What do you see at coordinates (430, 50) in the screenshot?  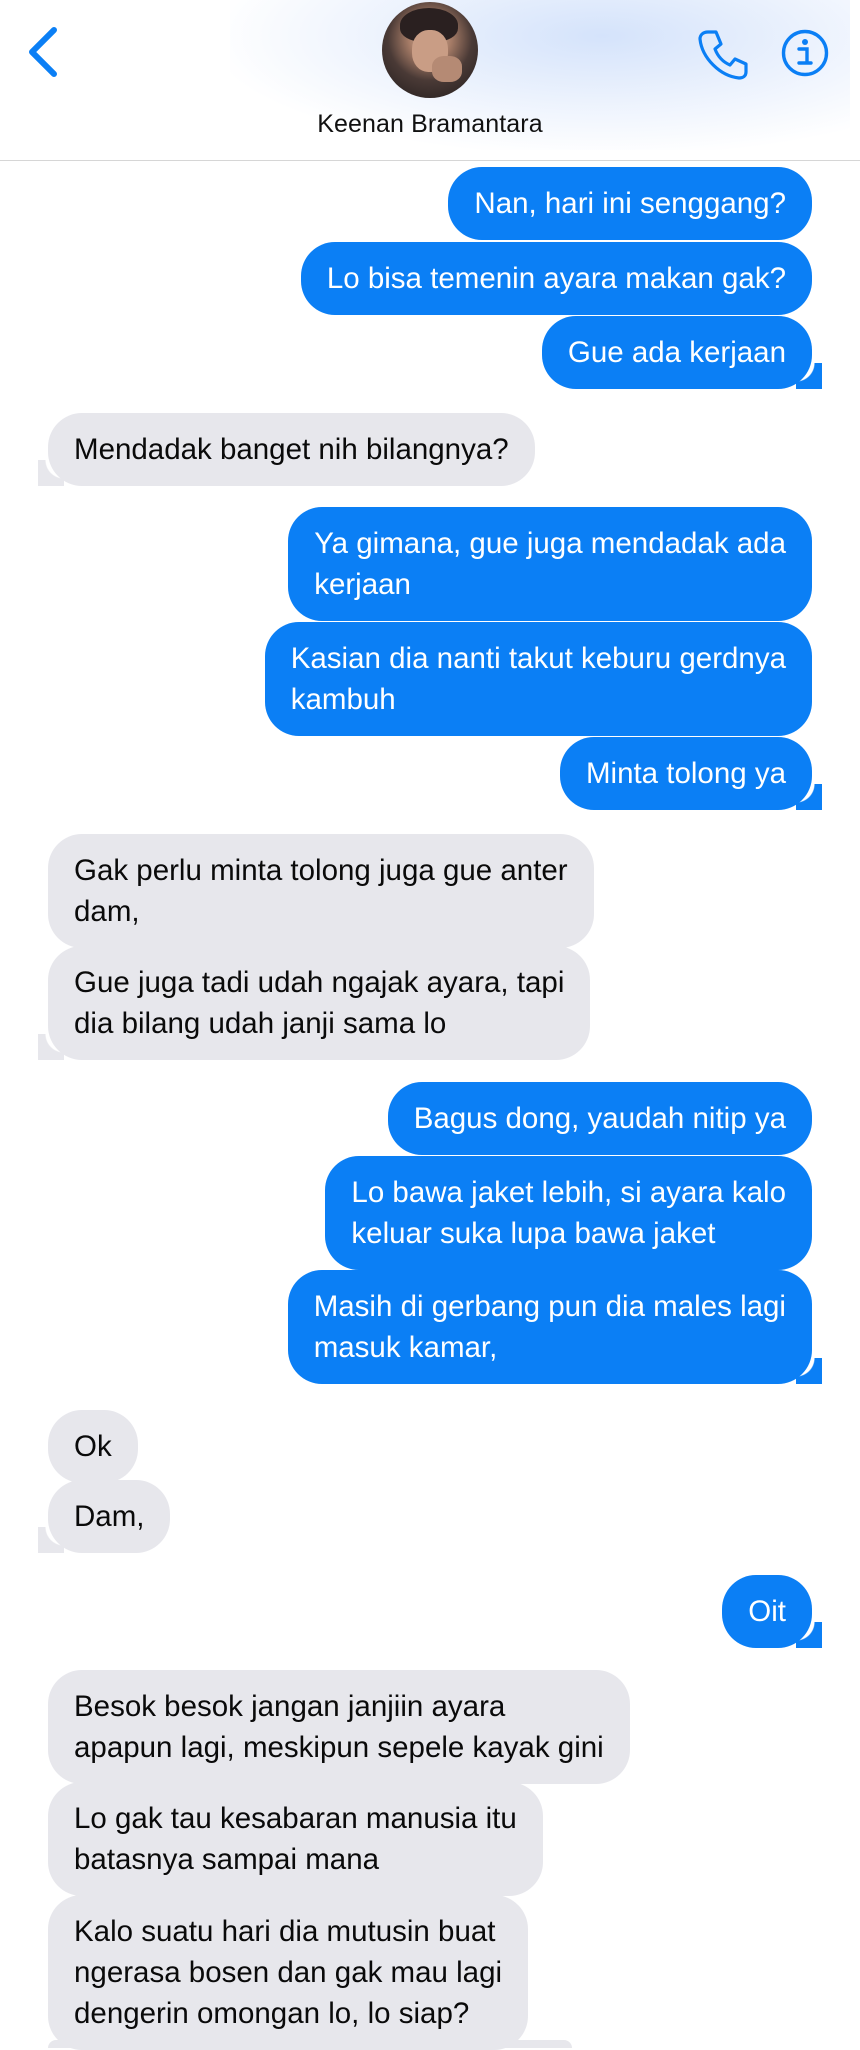 I see `contact-avatar` at bounding box center [430, 50].